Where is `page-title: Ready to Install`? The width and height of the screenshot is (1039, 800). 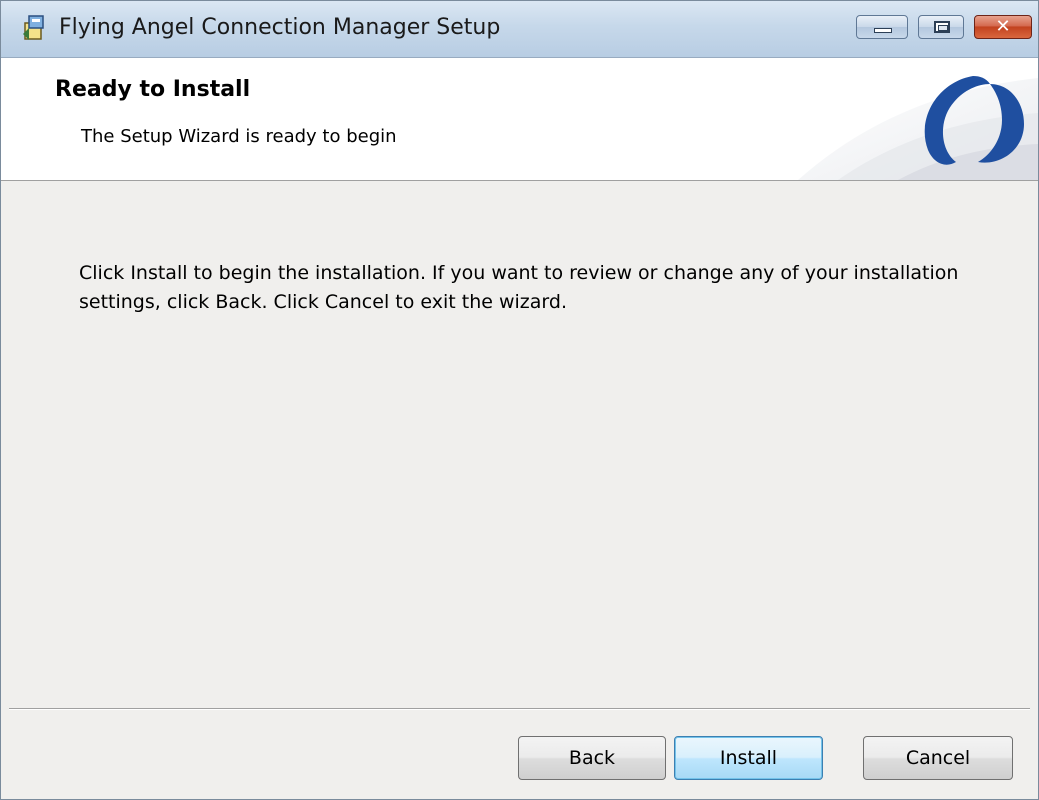 page-title: Ready to Install is located at coordinates (153, 89).